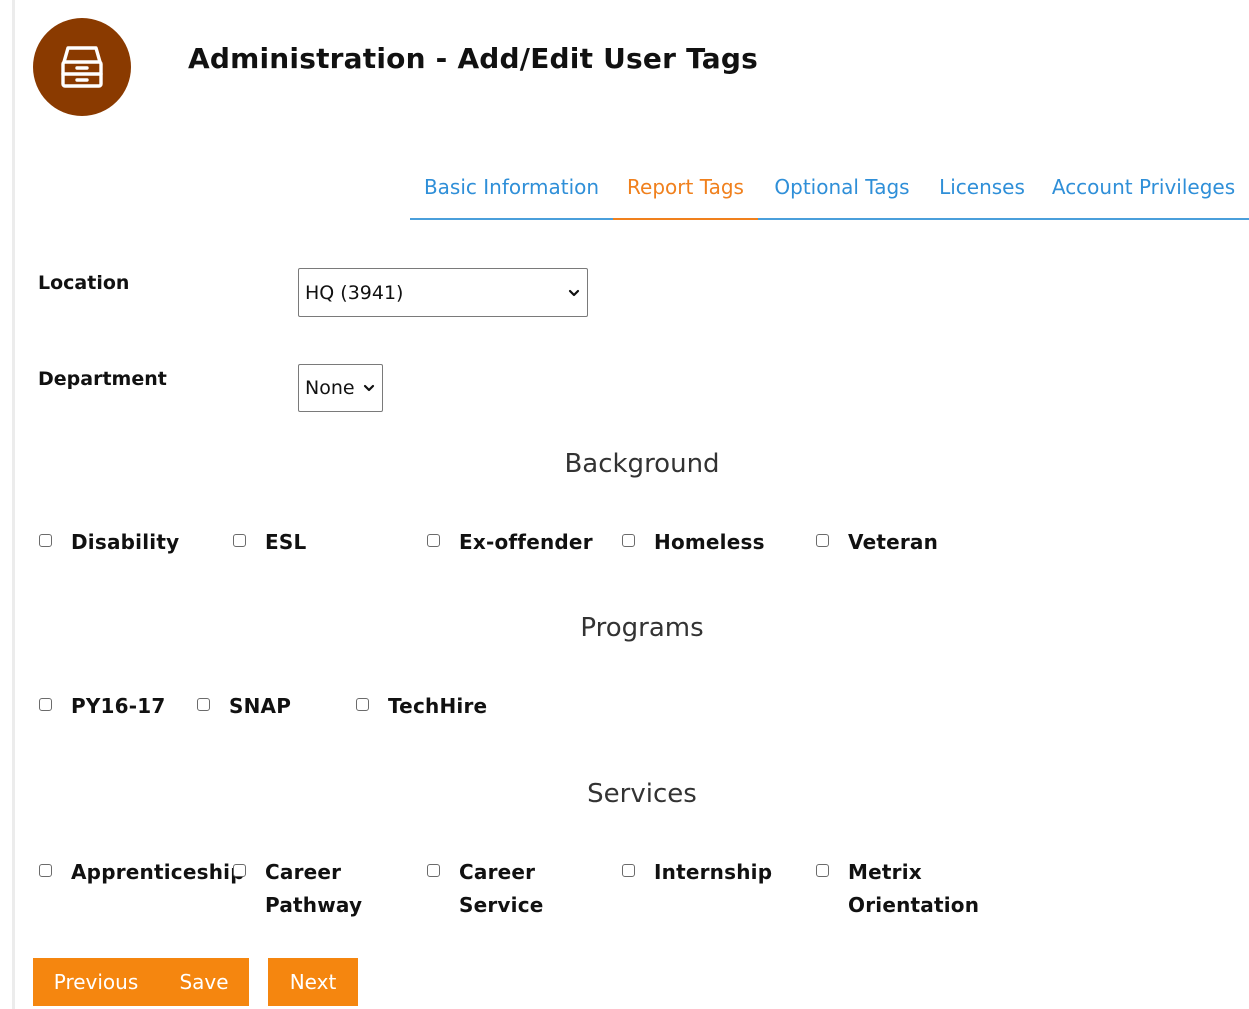  Describe the element at coordinates (443, 292) in the screenshot. I see `location-select: HQ (3941)` at that location.